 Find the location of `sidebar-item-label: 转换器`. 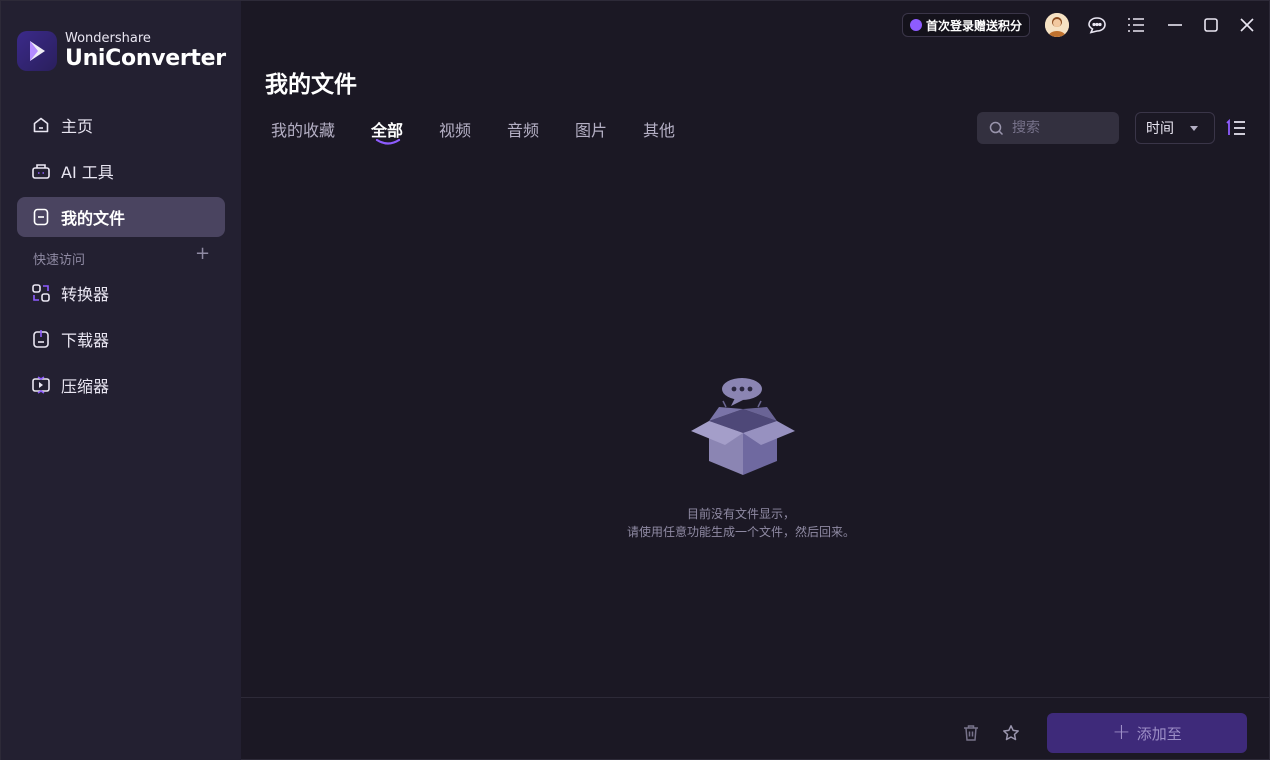

sidebar-item-label: 转换器 is located at coordinates (85, 294).